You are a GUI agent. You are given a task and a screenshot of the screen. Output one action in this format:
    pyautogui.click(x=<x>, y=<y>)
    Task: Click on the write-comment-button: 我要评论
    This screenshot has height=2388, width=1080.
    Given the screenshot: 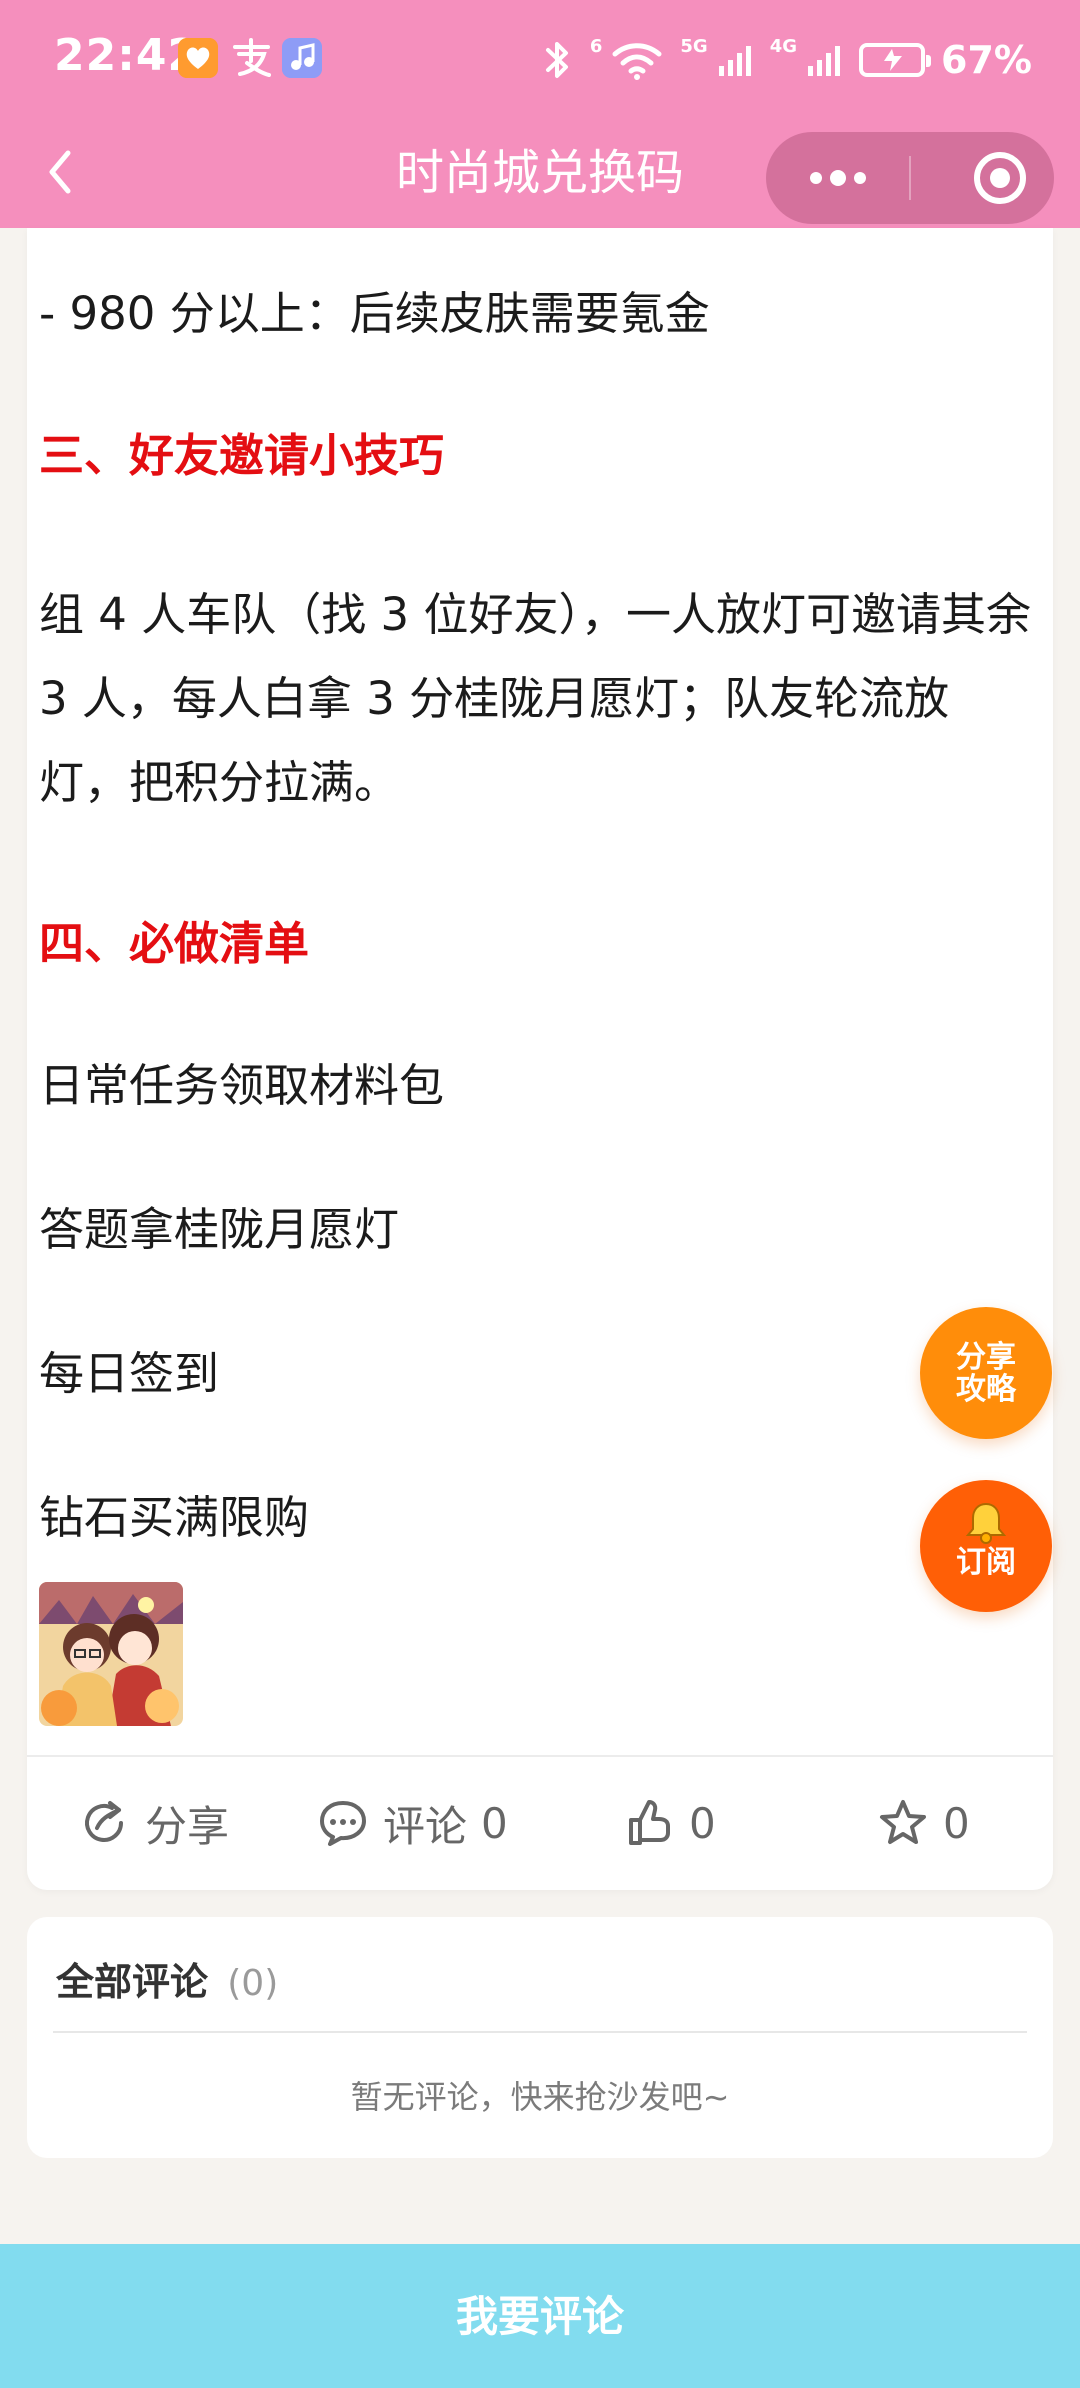 What is the action you would take?
    pyautogui.click(x=540, y=2317)
    